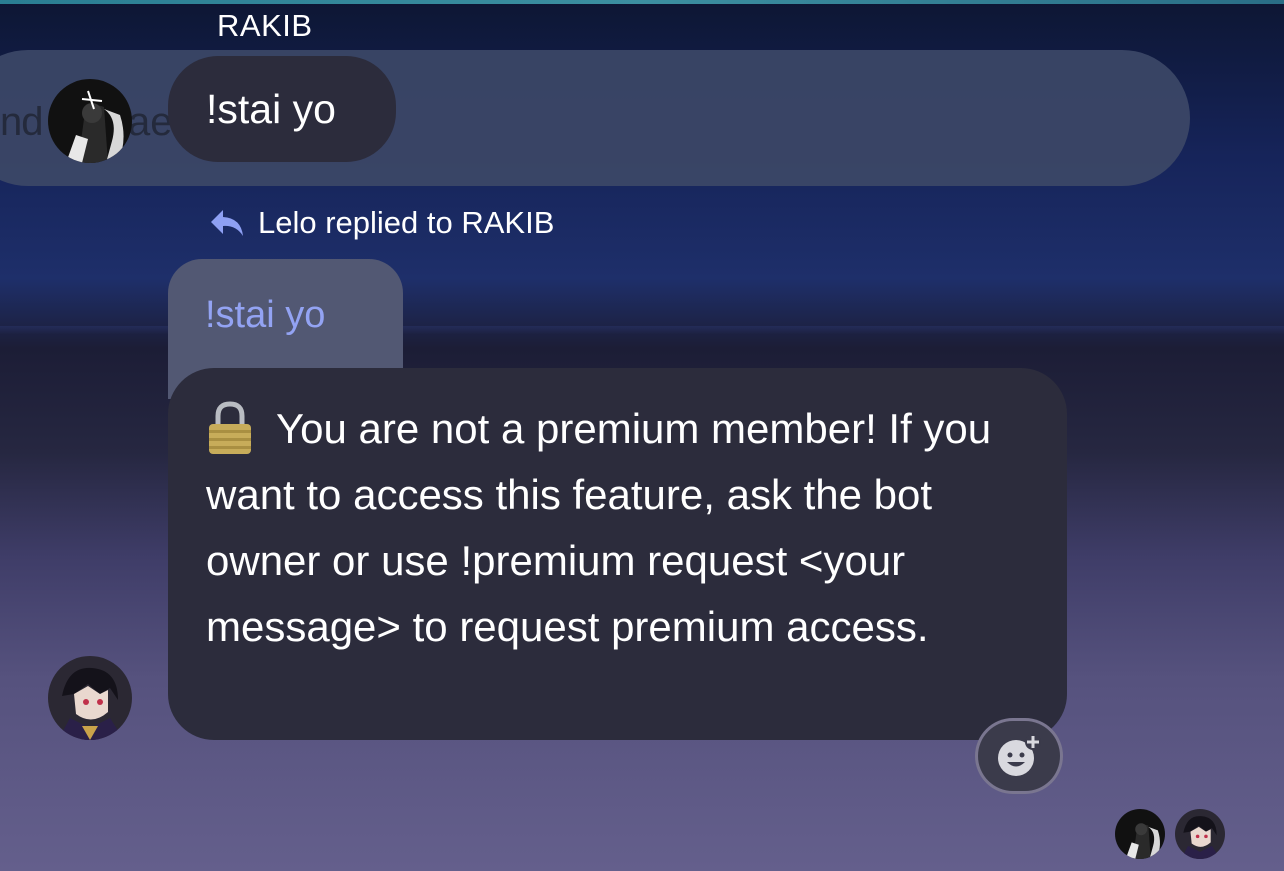 The height and width of the screenshot is (871, 1284). I want to click on background-text-left: nd, so click(21, 122).